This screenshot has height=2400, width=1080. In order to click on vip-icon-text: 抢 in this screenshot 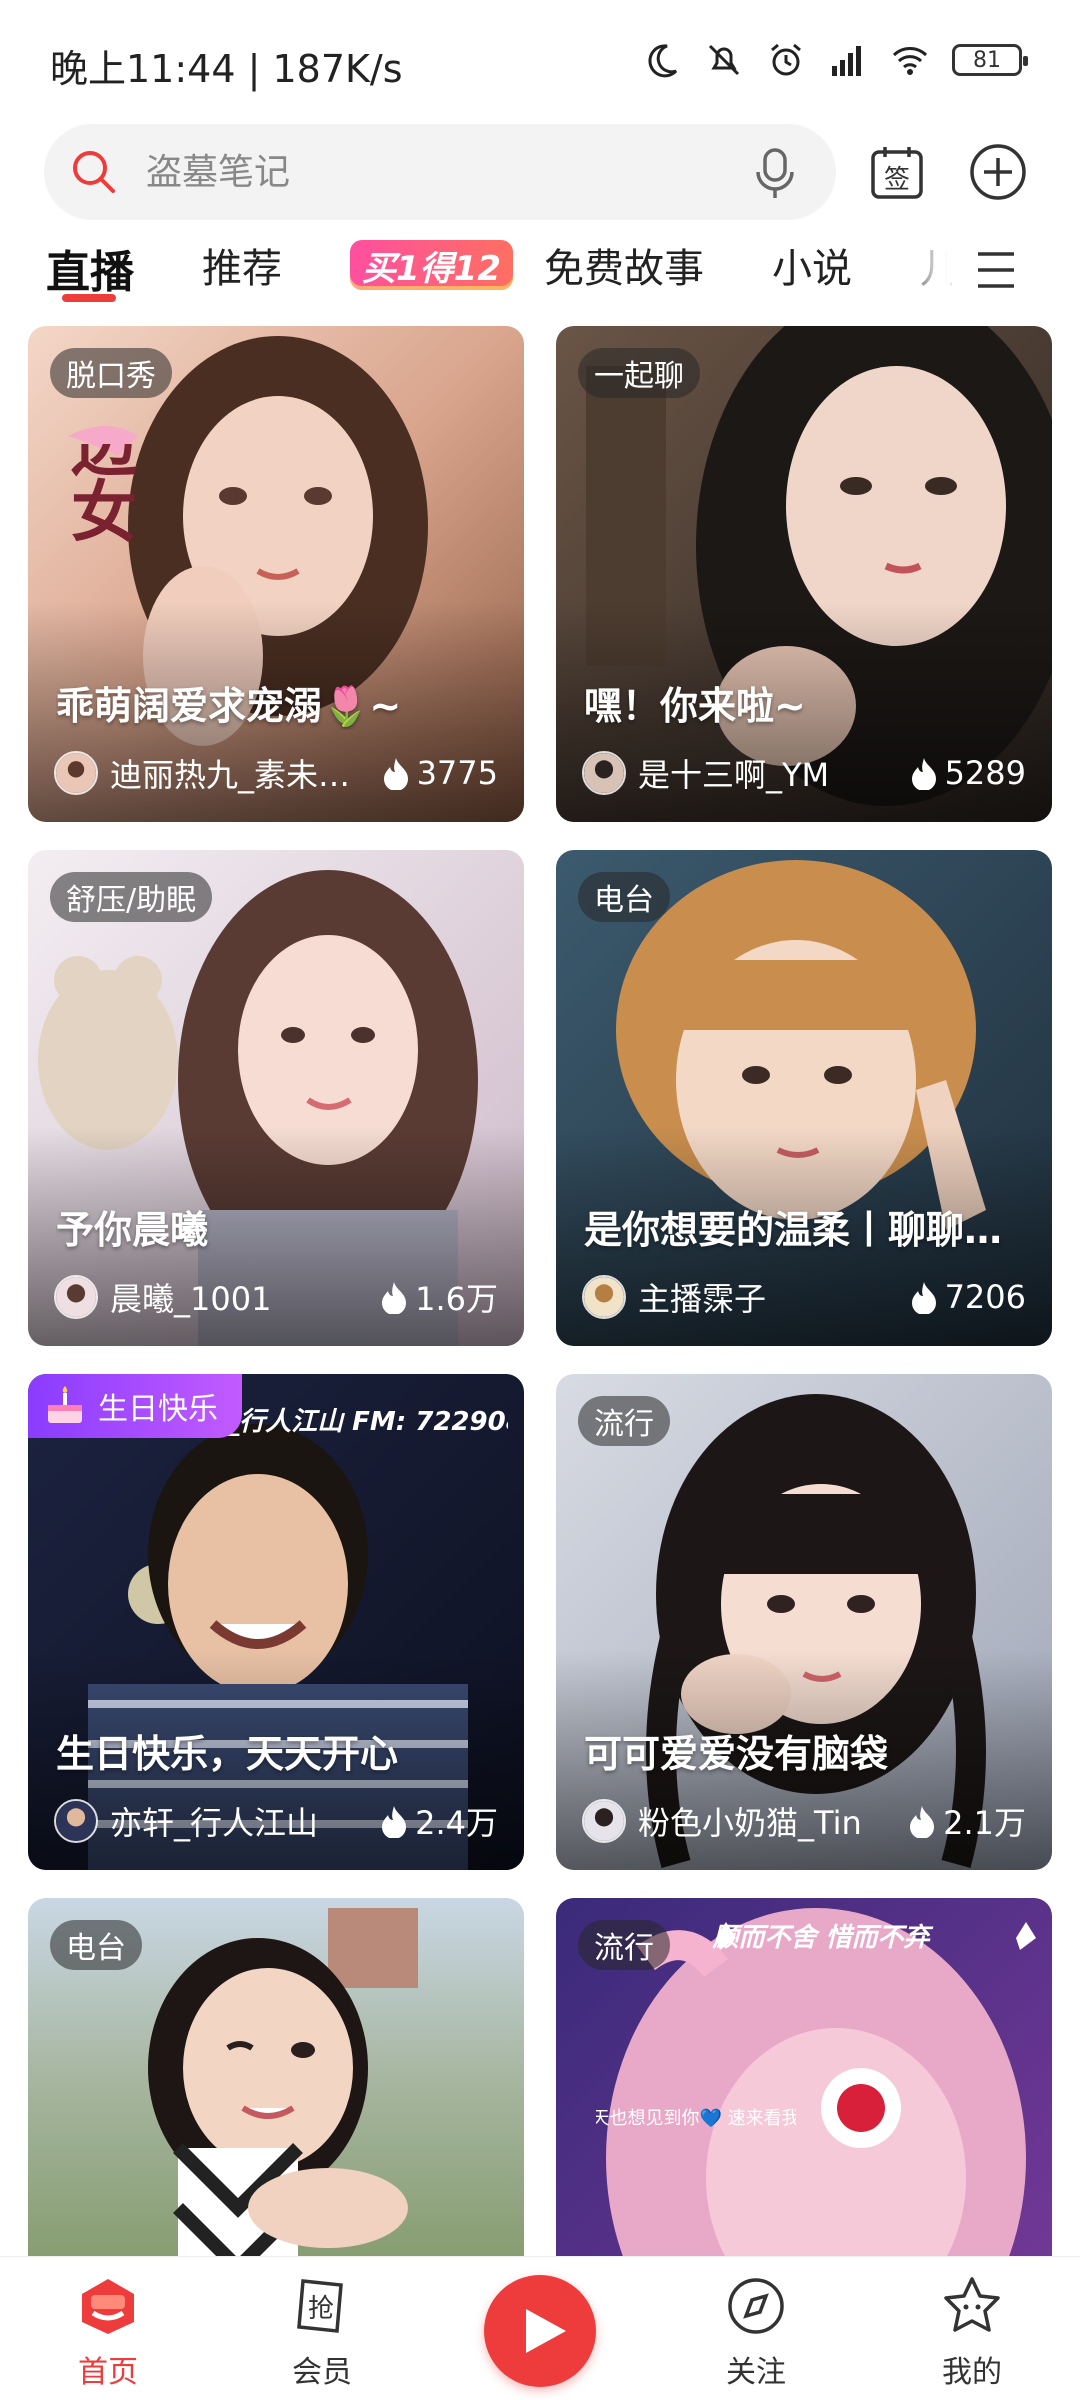, I will do `click(321, 2309)`.